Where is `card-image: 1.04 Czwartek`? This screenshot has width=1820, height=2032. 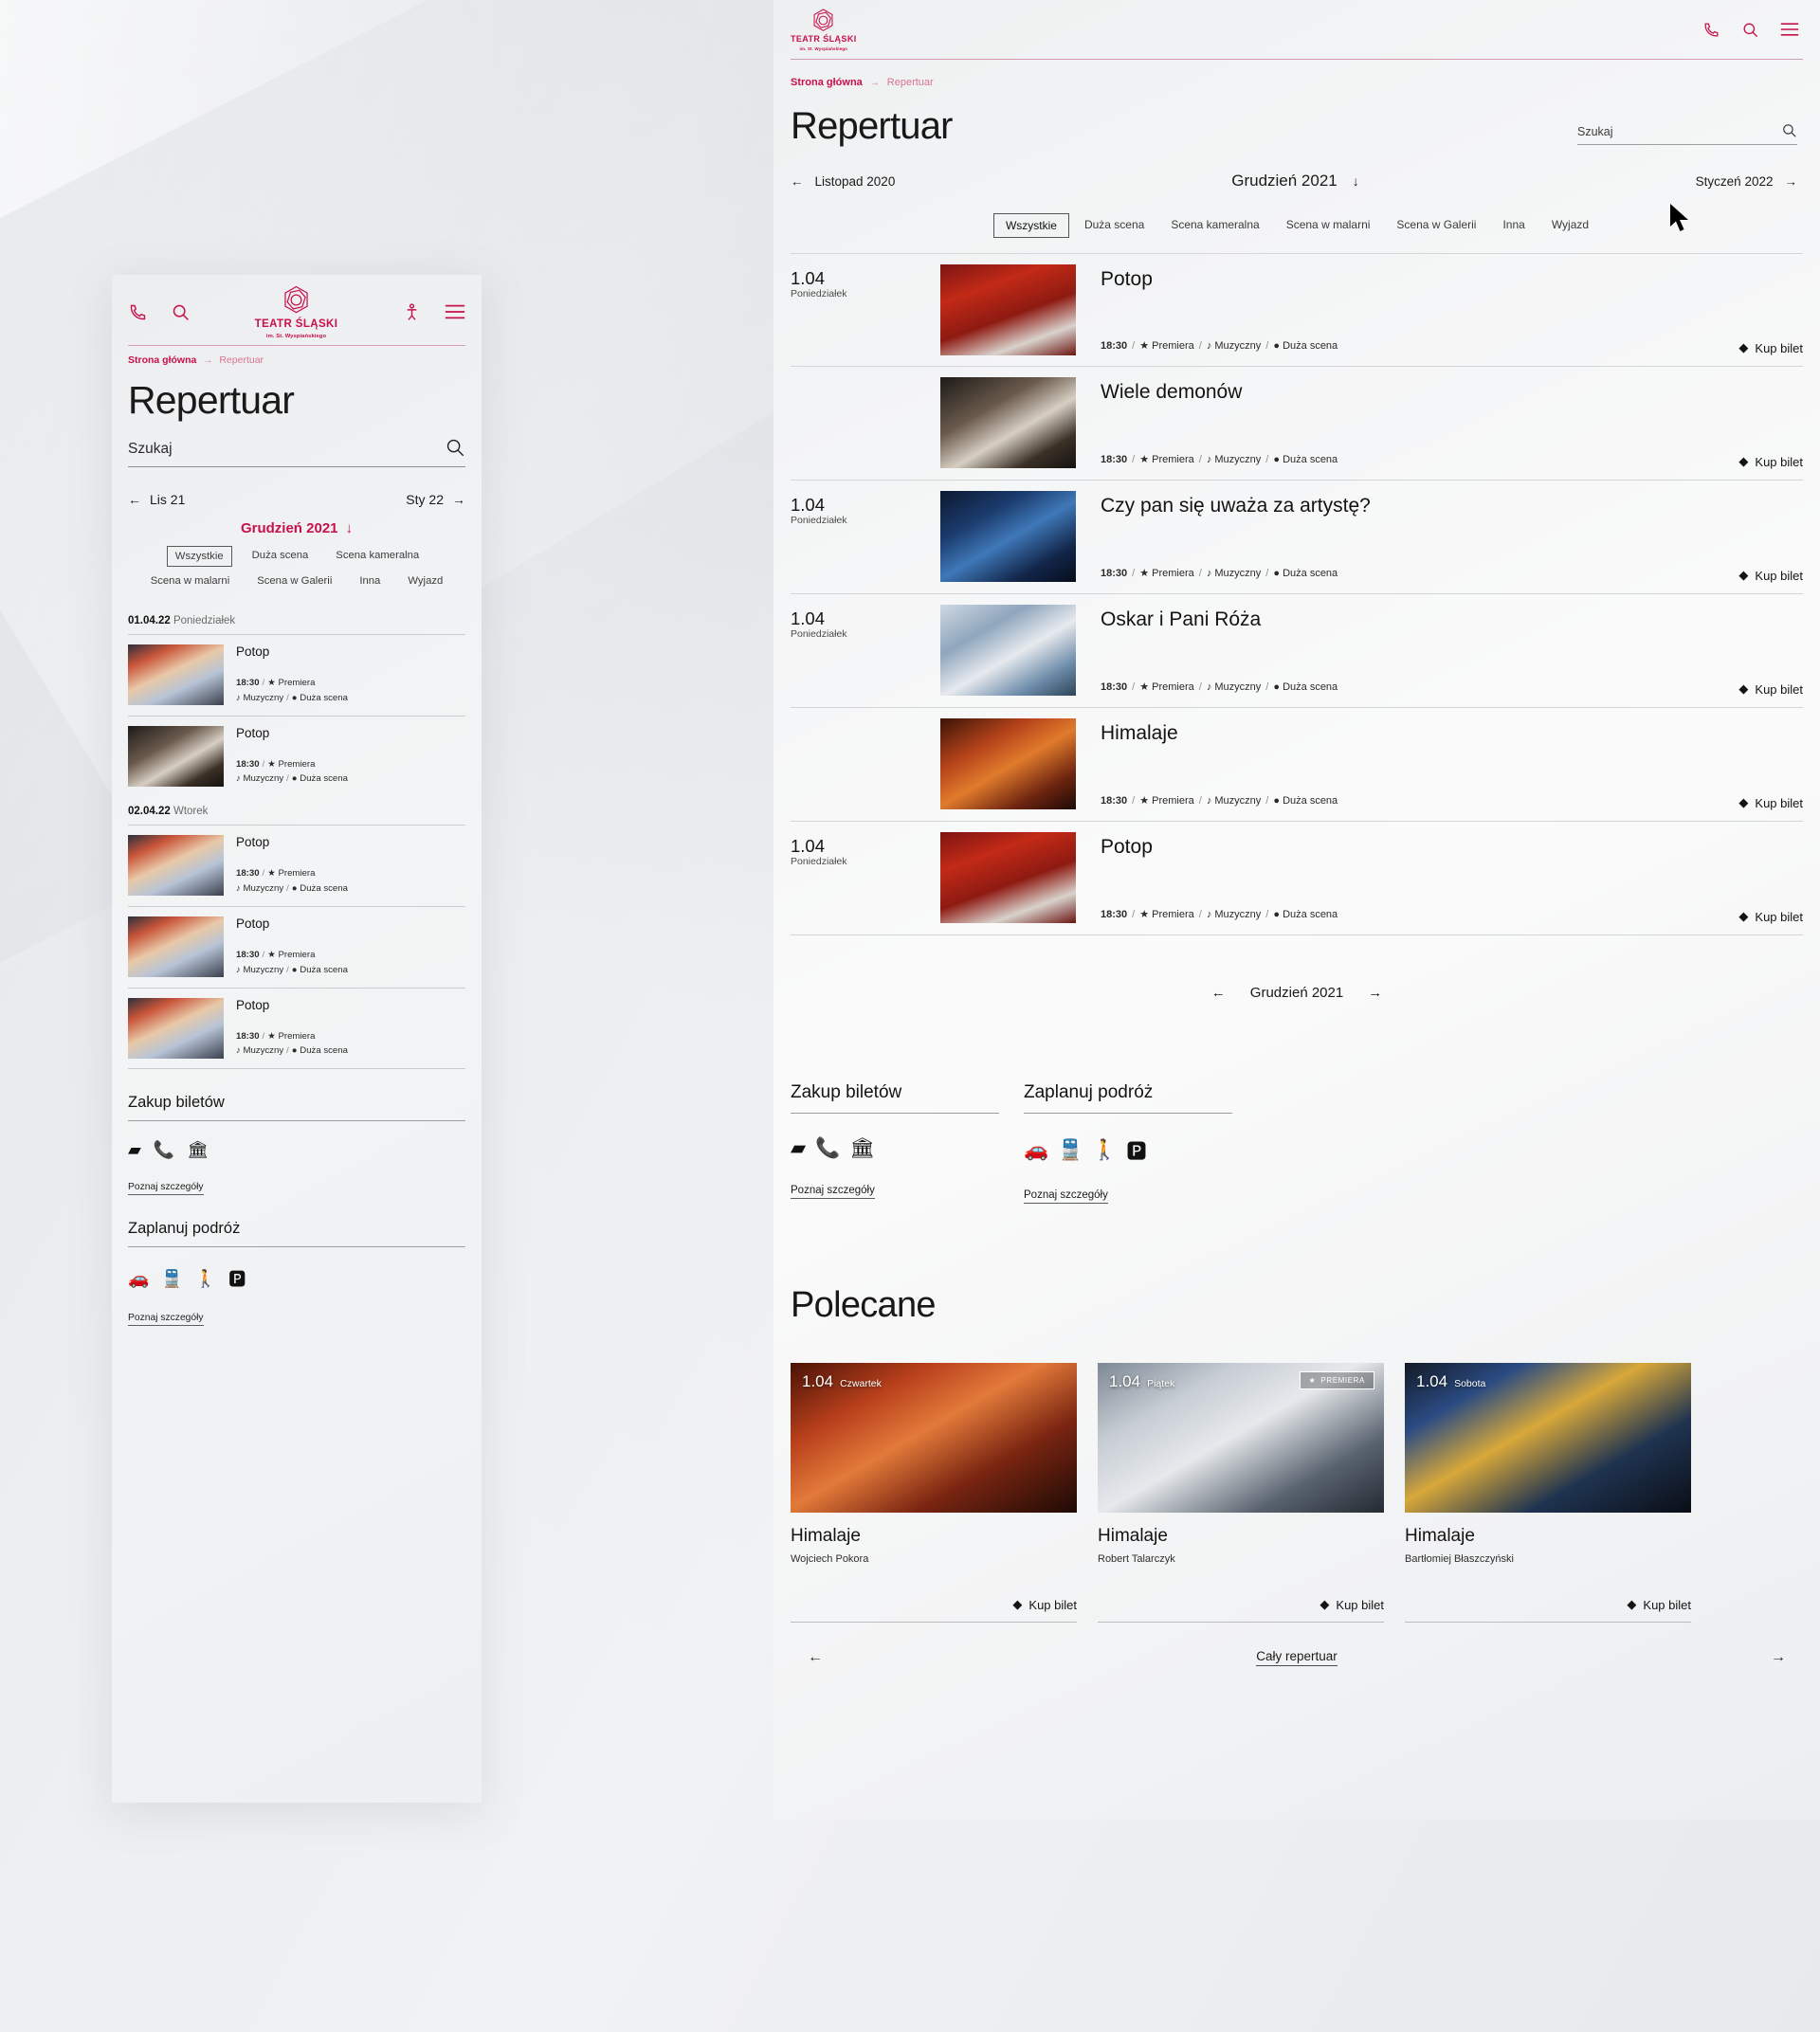 card-image: 1.04 Czwartek is located at coordinates (934, 1438).